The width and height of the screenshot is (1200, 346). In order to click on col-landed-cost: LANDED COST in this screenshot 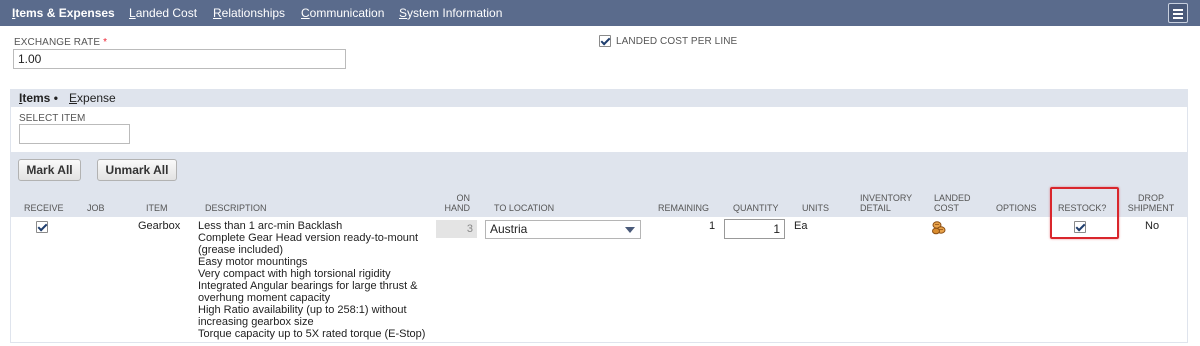, I will do `click(952, 203)`.